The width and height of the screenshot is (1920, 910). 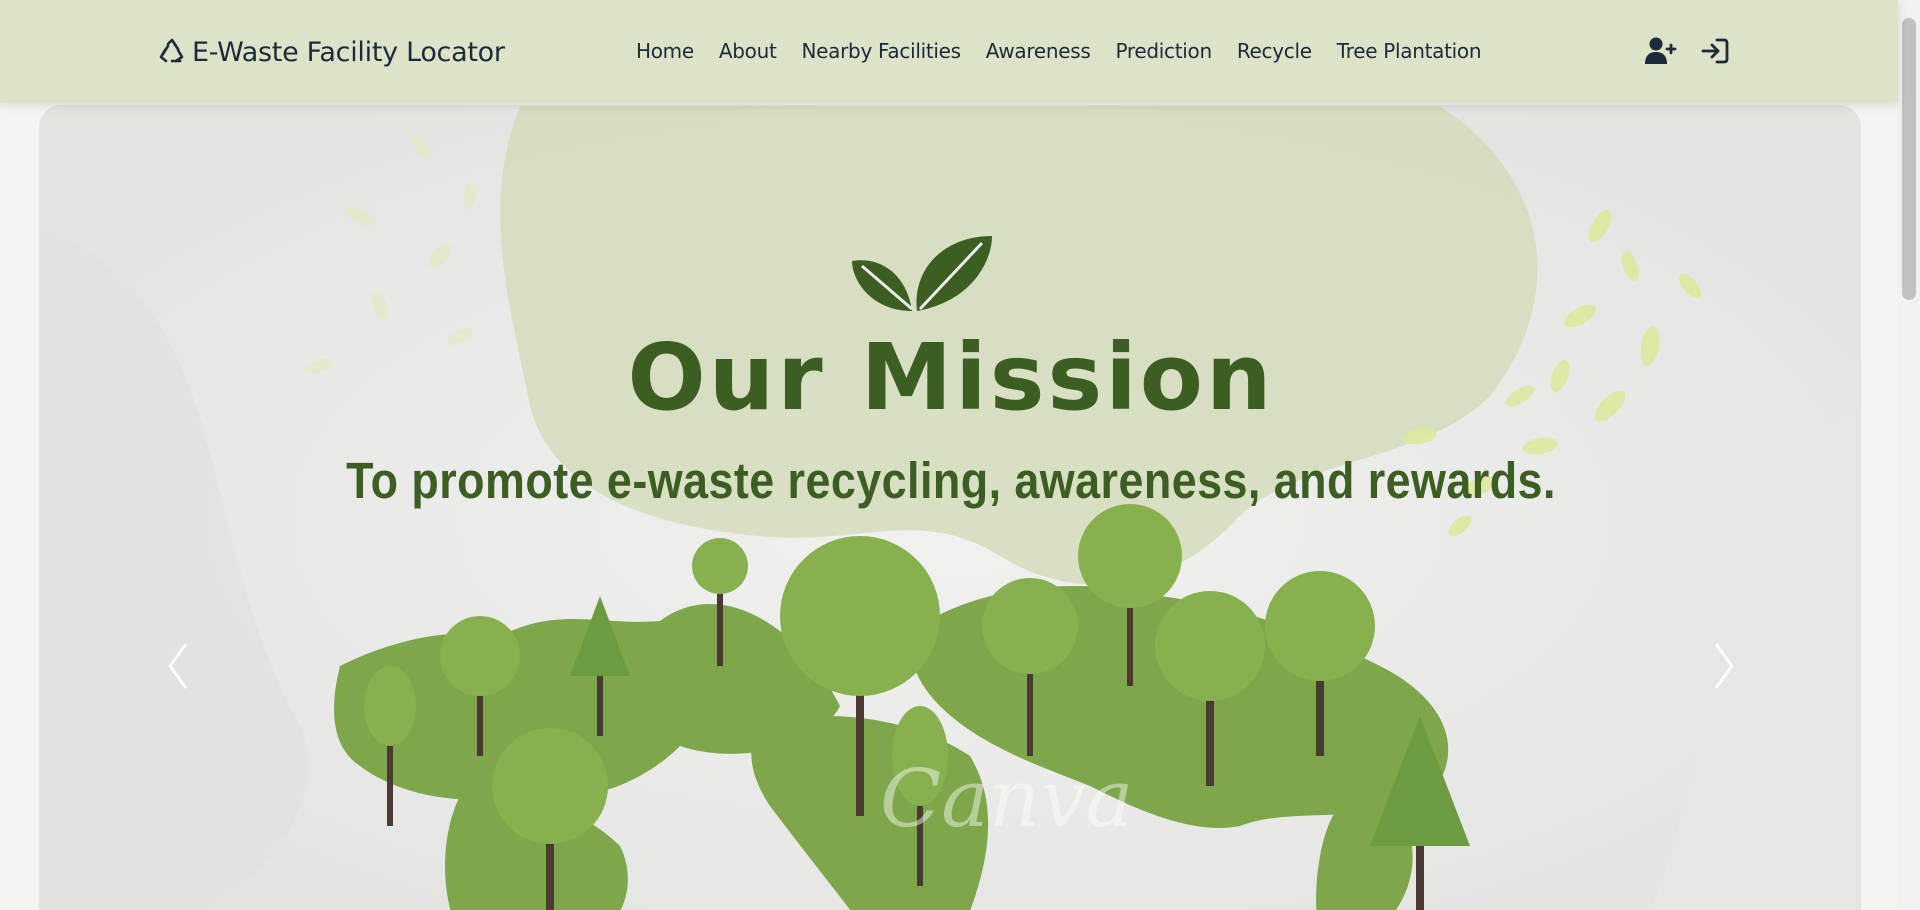 I want to click on sign-in-icon, so click(x=1717, y=51).